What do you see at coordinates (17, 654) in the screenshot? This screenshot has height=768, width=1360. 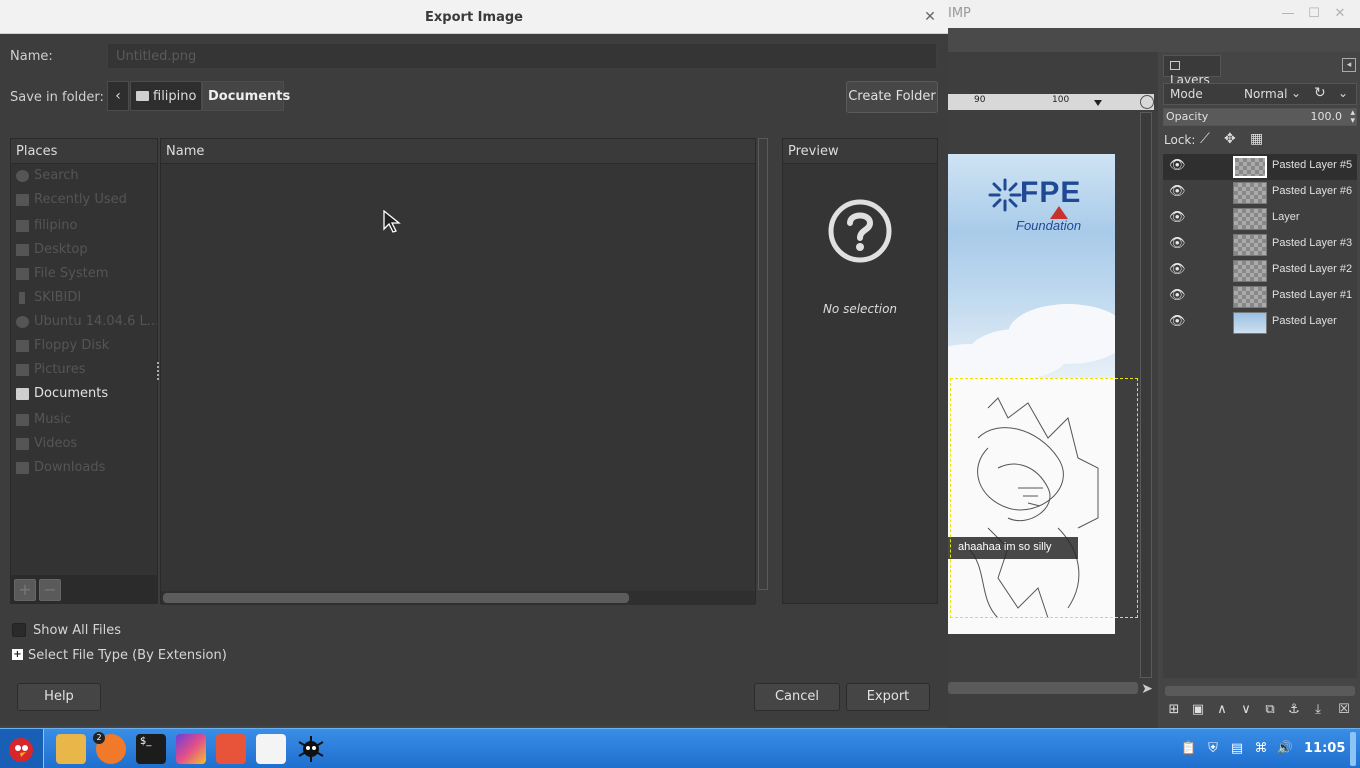 I see `expand-plus-icon: +` at bounding box center [17, 654].